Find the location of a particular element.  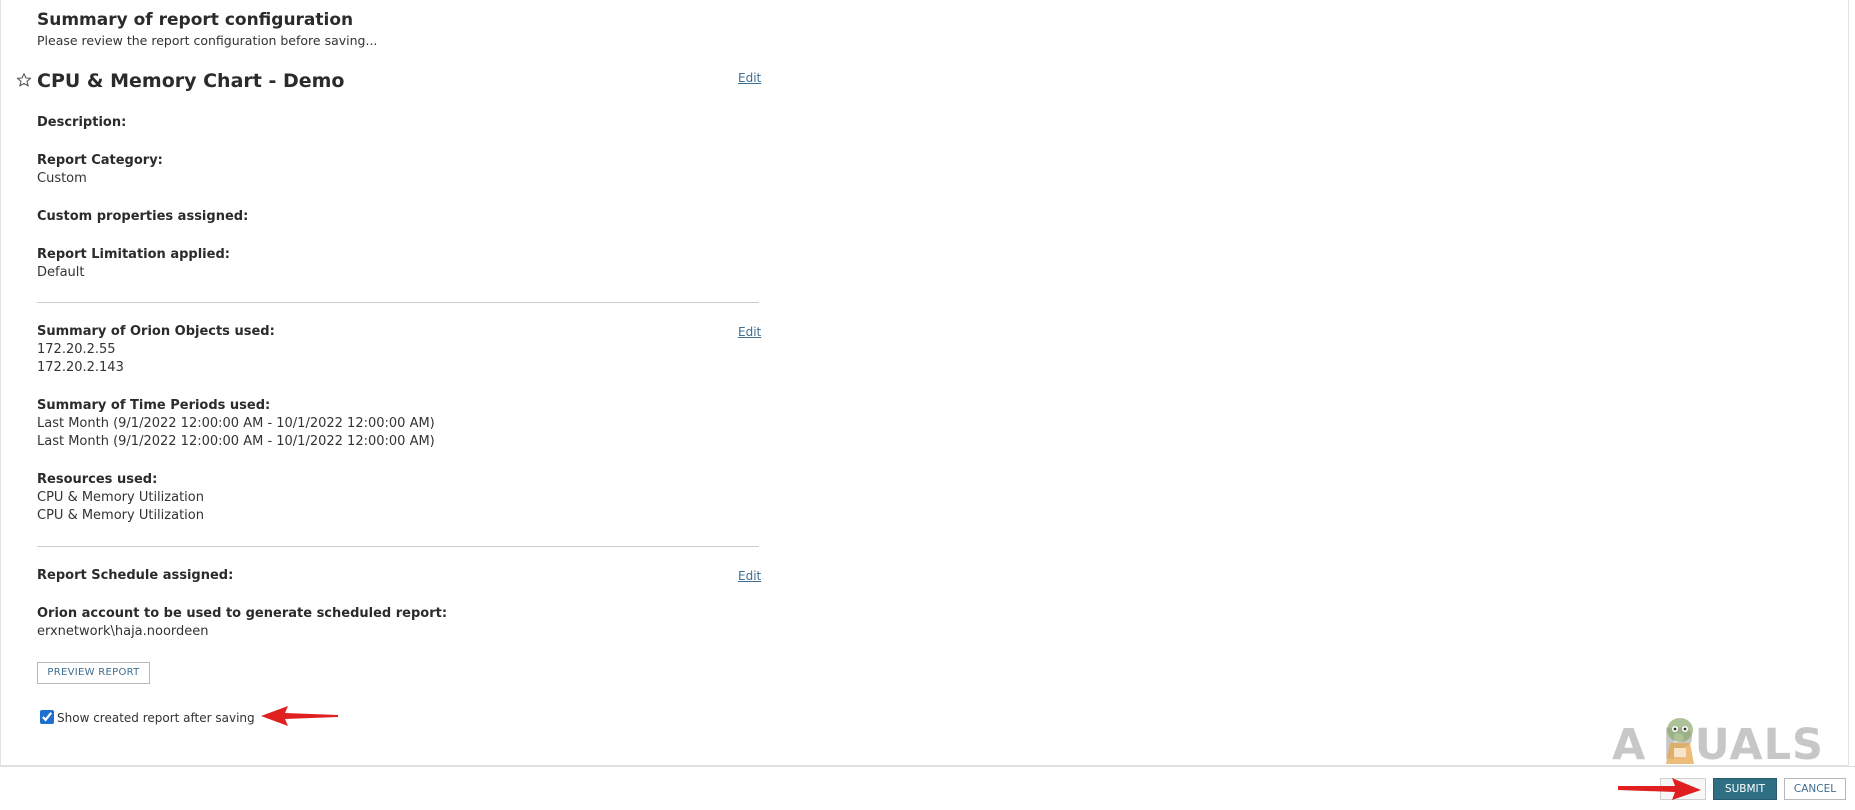

star-outline-icon is located at coordinates (24, 80).